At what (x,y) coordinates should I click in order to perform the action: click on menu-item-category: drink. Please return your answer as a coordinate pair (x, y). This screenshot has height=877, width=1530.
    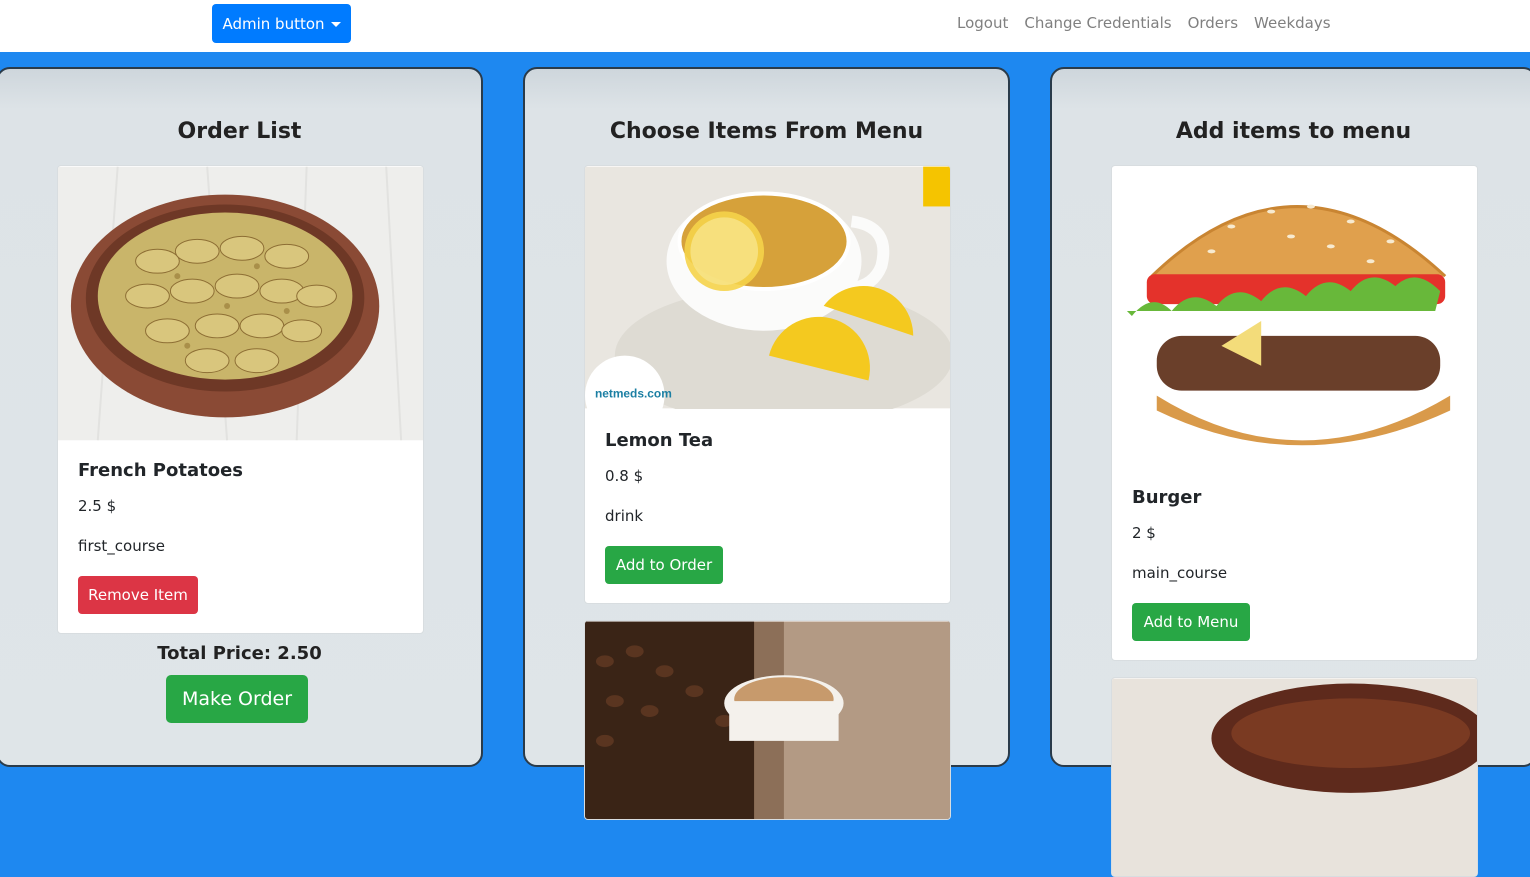
    Looking at the image, I should click on (624, 516).